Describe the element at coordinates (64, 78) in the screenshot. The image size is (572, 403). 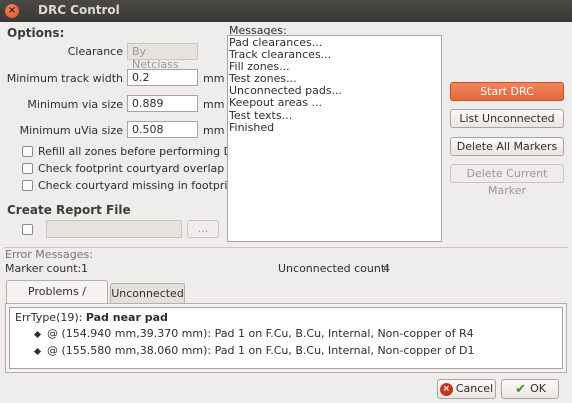
I see `min-track-width-label: Minimum track width` at that location.